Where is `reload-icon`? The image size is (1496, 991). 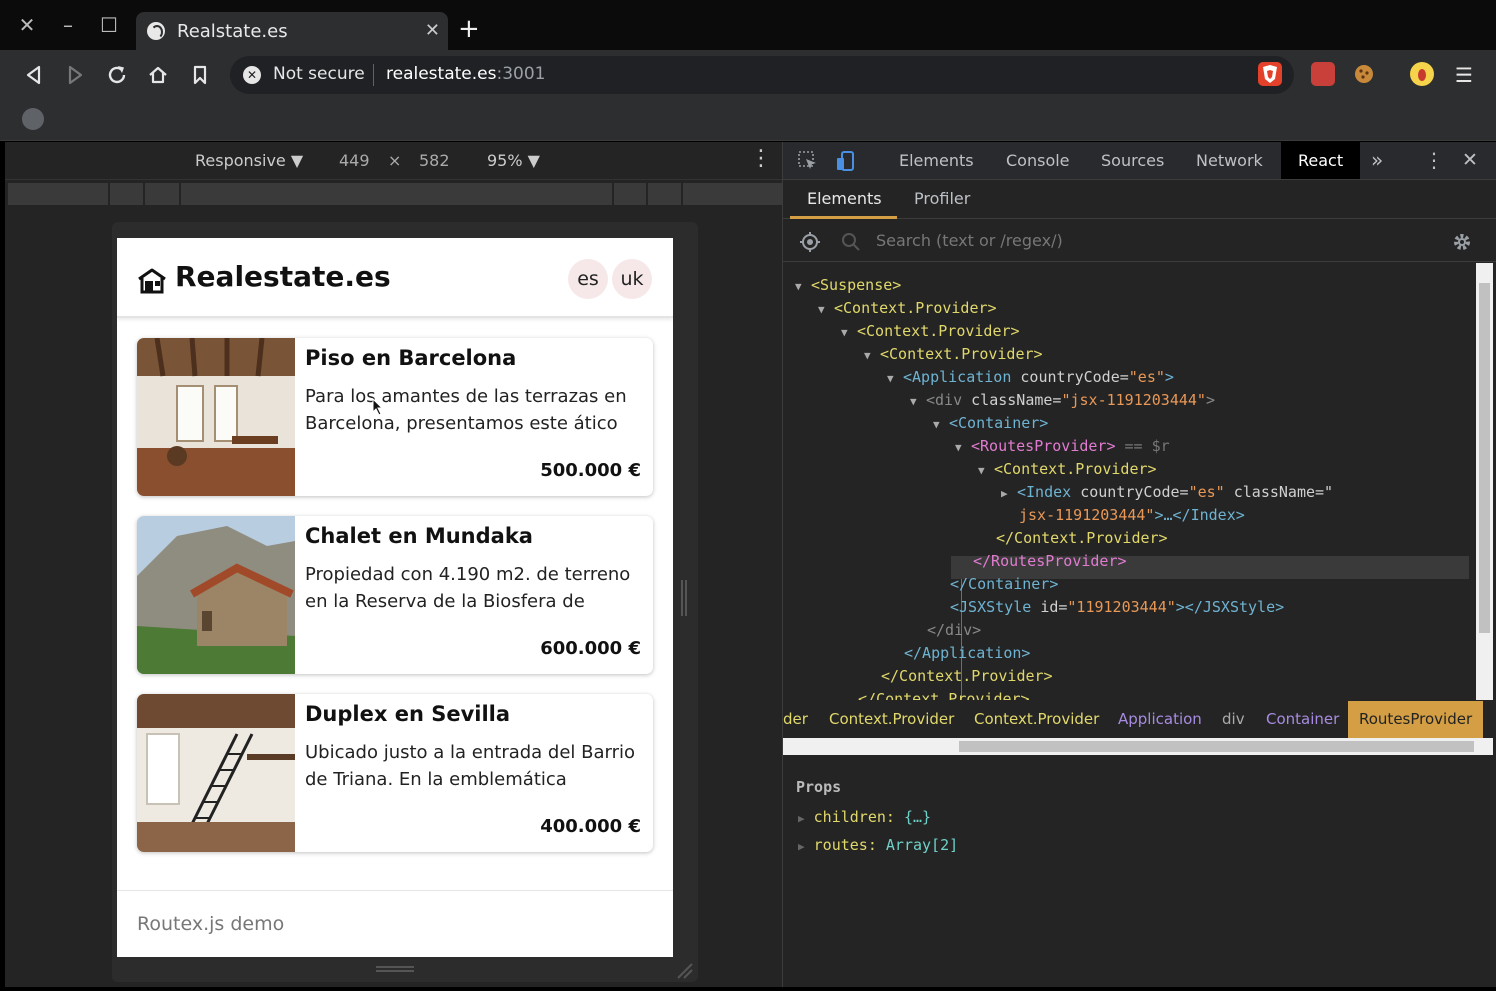 reload-icon is located at coordinates (117, 75).